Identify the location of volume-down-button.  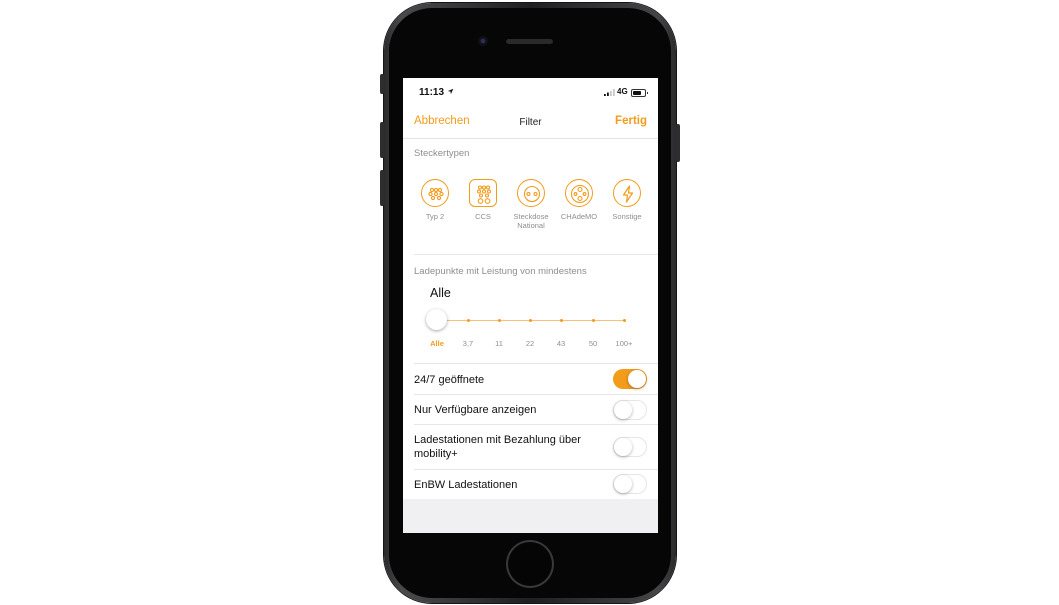
(382, 188).